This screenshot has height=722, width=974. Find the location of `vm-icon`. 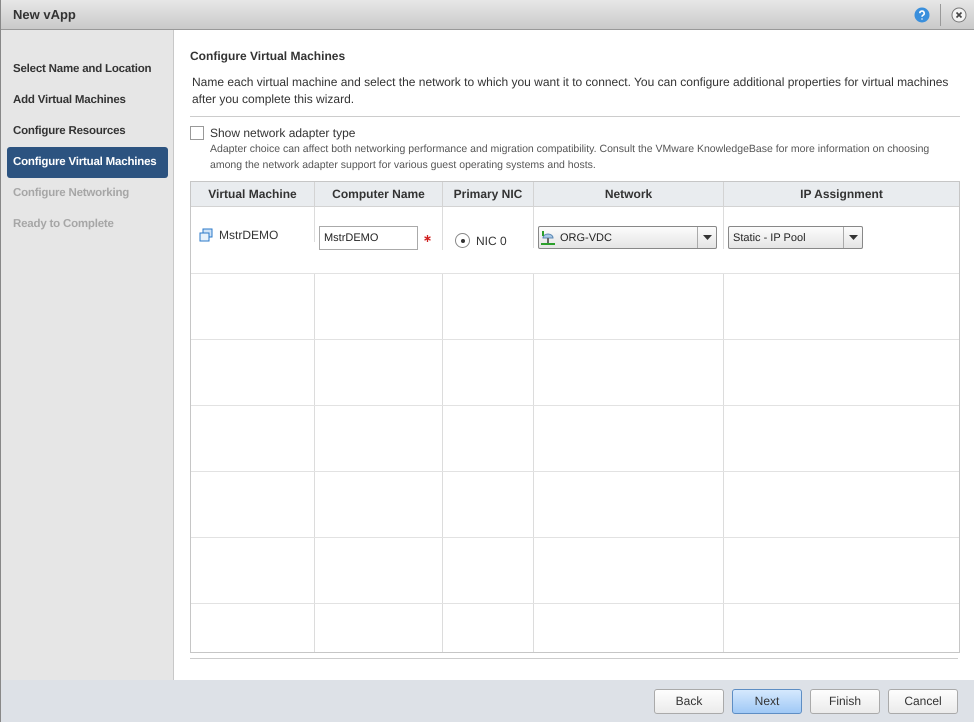

vm-icon is located at coordinates (206, 235).